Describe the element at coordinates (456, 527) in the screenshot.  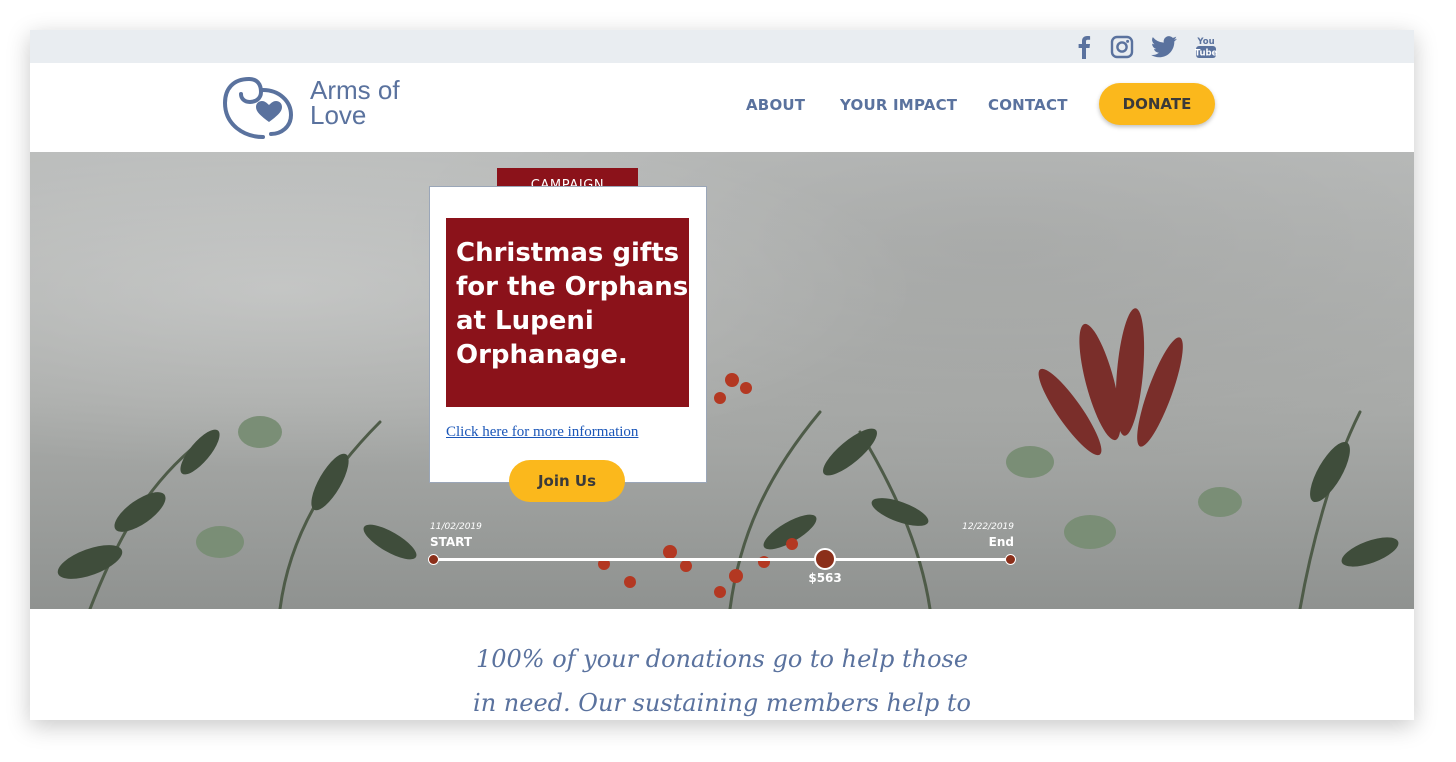
I see `progress-start-date: 11/02/2019` at that location.